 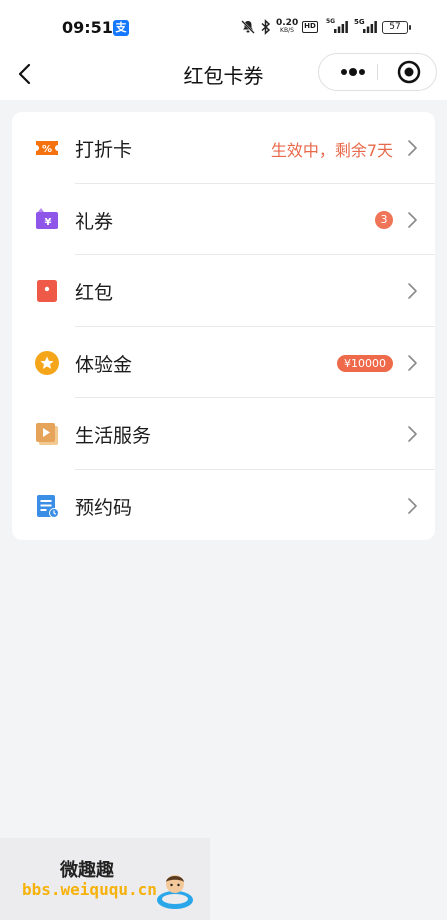 I want to click on list-item-coupon: ¥ 礼券 3, so click(x=223, y=219).